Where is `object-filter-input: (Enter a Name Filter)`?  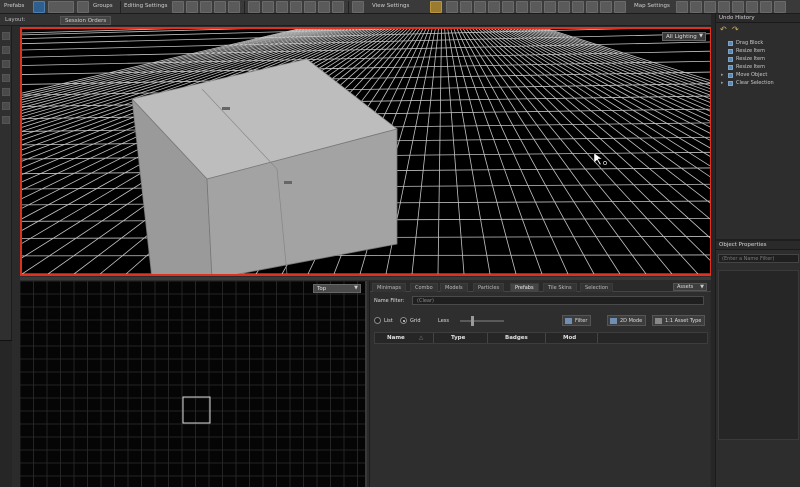 object-filter-input: (Enter a Name Filter) is located at coordinates (758, 258).